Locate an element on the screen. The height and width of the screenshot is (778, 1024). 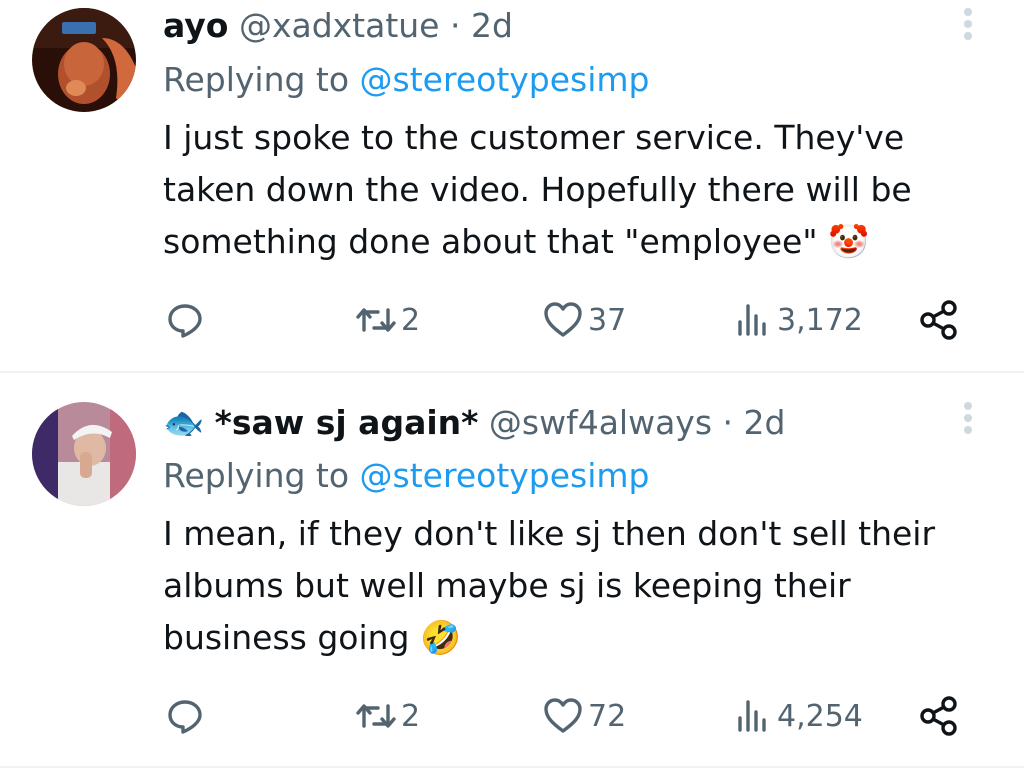
display-name: *saw sj again* is located at coordinates (347, 422).